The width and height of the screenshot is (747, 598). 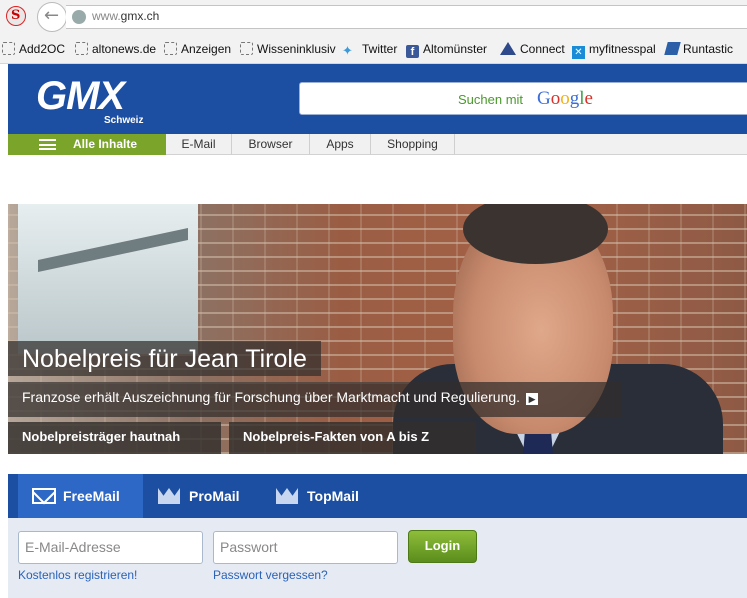 I want to click on arrow-right-icon: ▶, so click(x=532, y=399).